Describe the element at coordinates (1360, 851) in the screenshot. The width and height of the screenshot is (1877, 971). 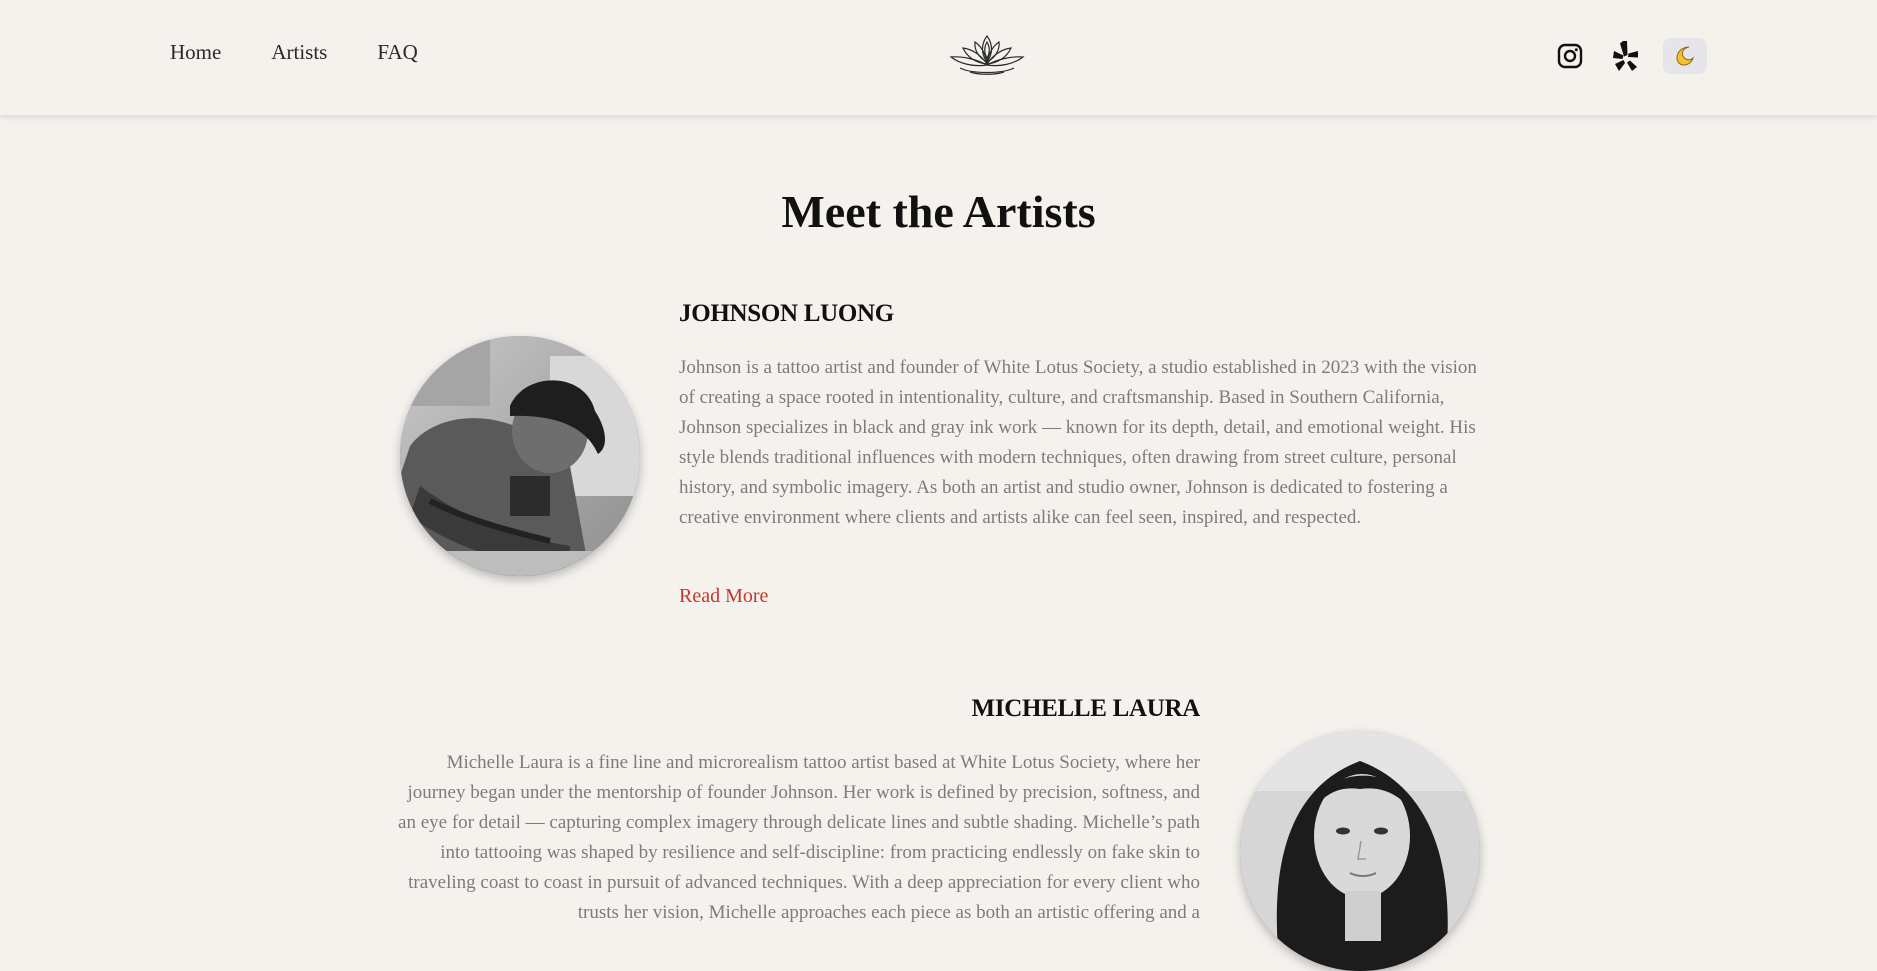
I see `artist-photo-michelle` at that location.